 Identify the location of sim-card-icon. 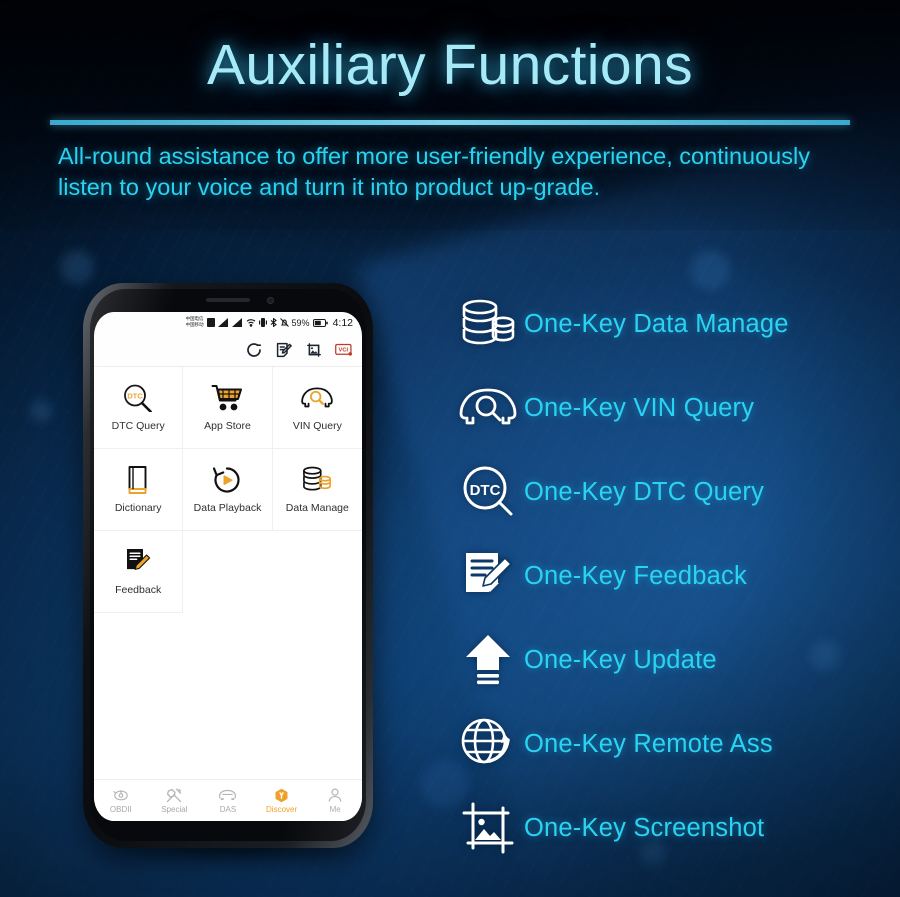
(210, 322).